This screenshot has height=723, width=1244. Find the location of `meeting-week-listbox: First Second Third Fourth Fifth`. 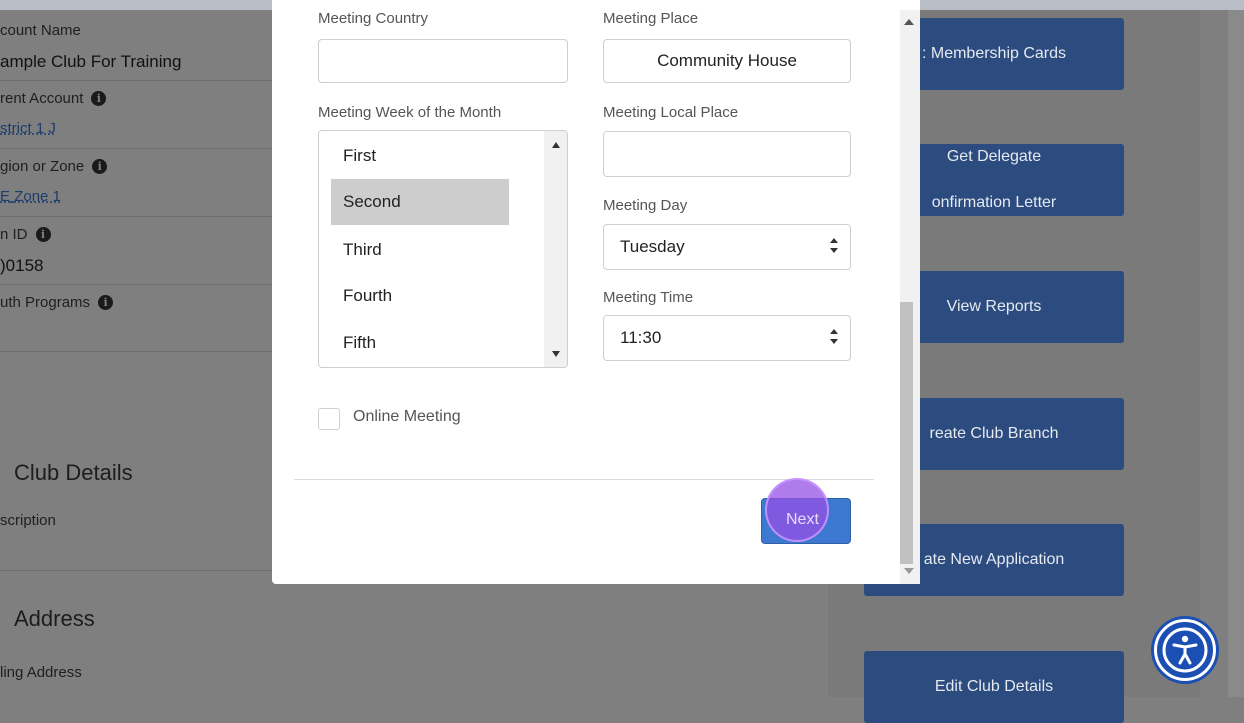

meeting-week-listbox: First Second Third Fourth Fifth is located at coordinates (443, 249).